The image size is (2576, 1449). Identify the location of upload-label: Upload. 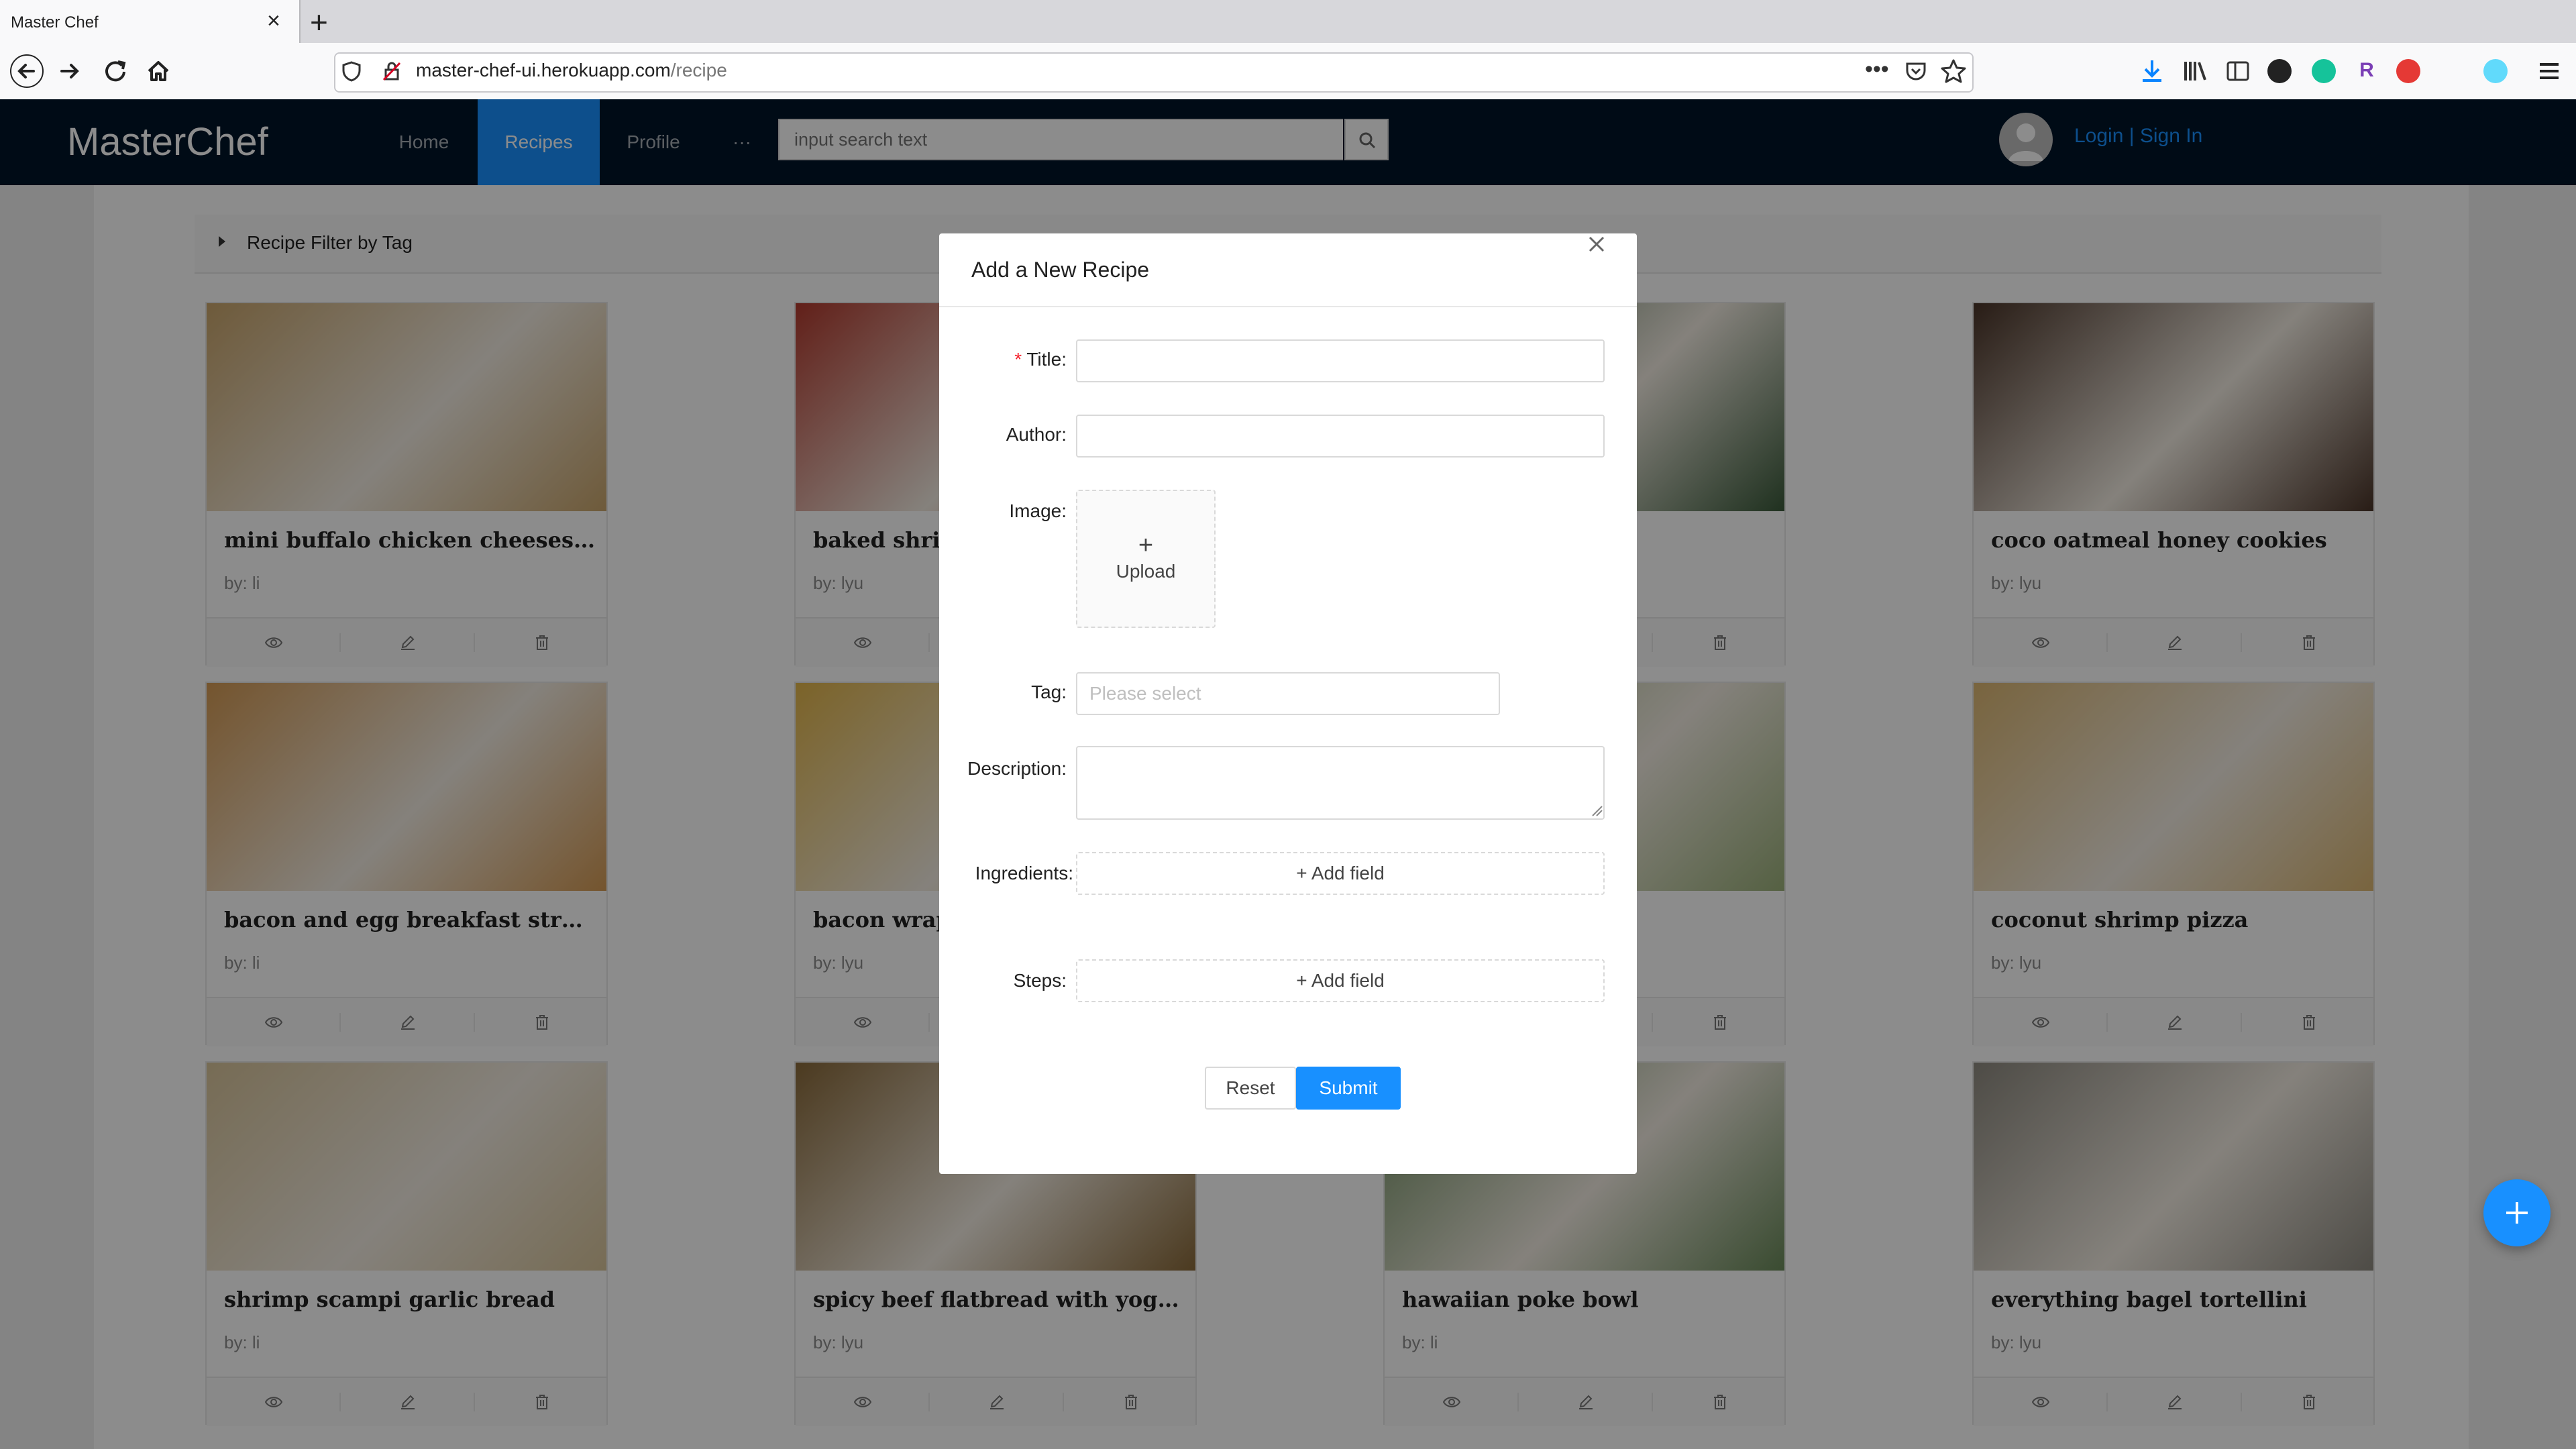
(1146, 571).